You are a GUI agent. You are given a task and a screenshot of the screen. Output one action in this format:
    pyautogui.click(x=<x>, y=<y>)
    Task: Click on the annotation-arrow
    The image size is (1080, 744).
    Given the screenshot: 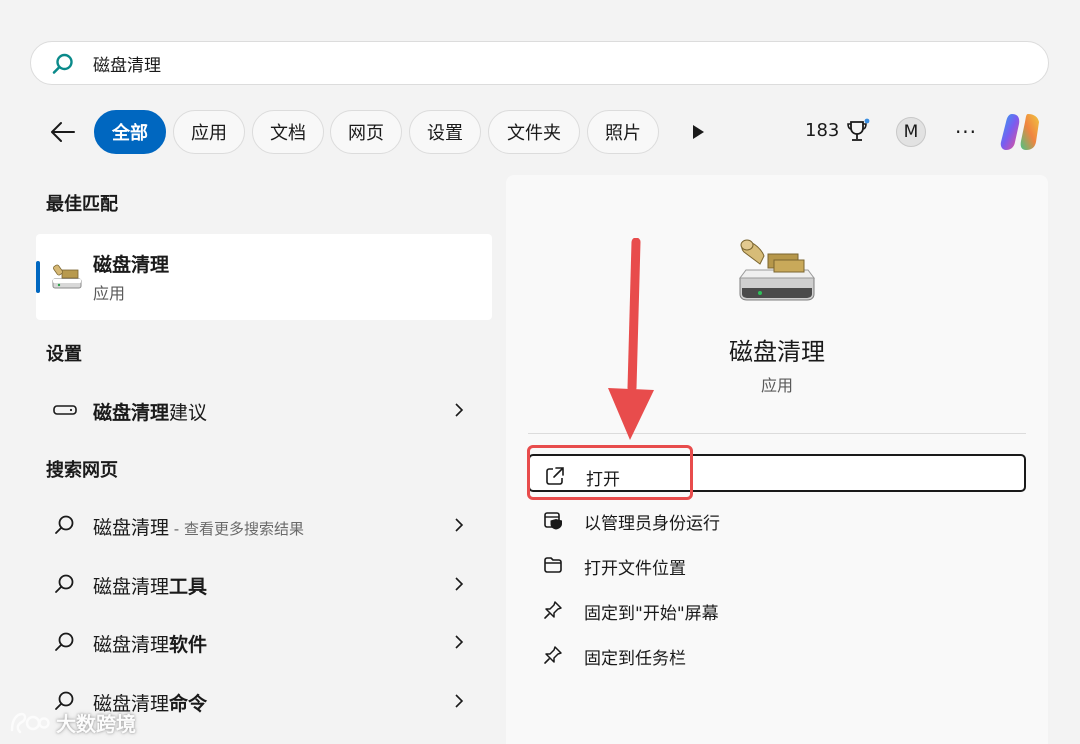 What is the action you would take?
    pyautogui.click(x=631, y=339)
    